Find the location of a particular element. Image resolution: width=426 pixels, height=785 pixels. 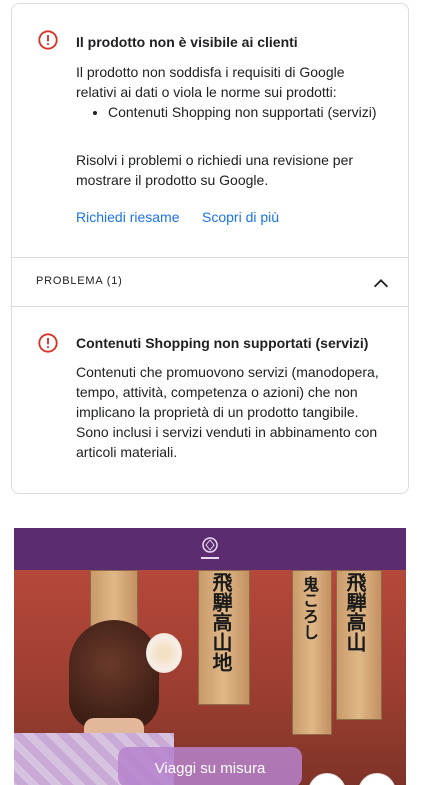

person-hair is located at coordinates (114, 675).